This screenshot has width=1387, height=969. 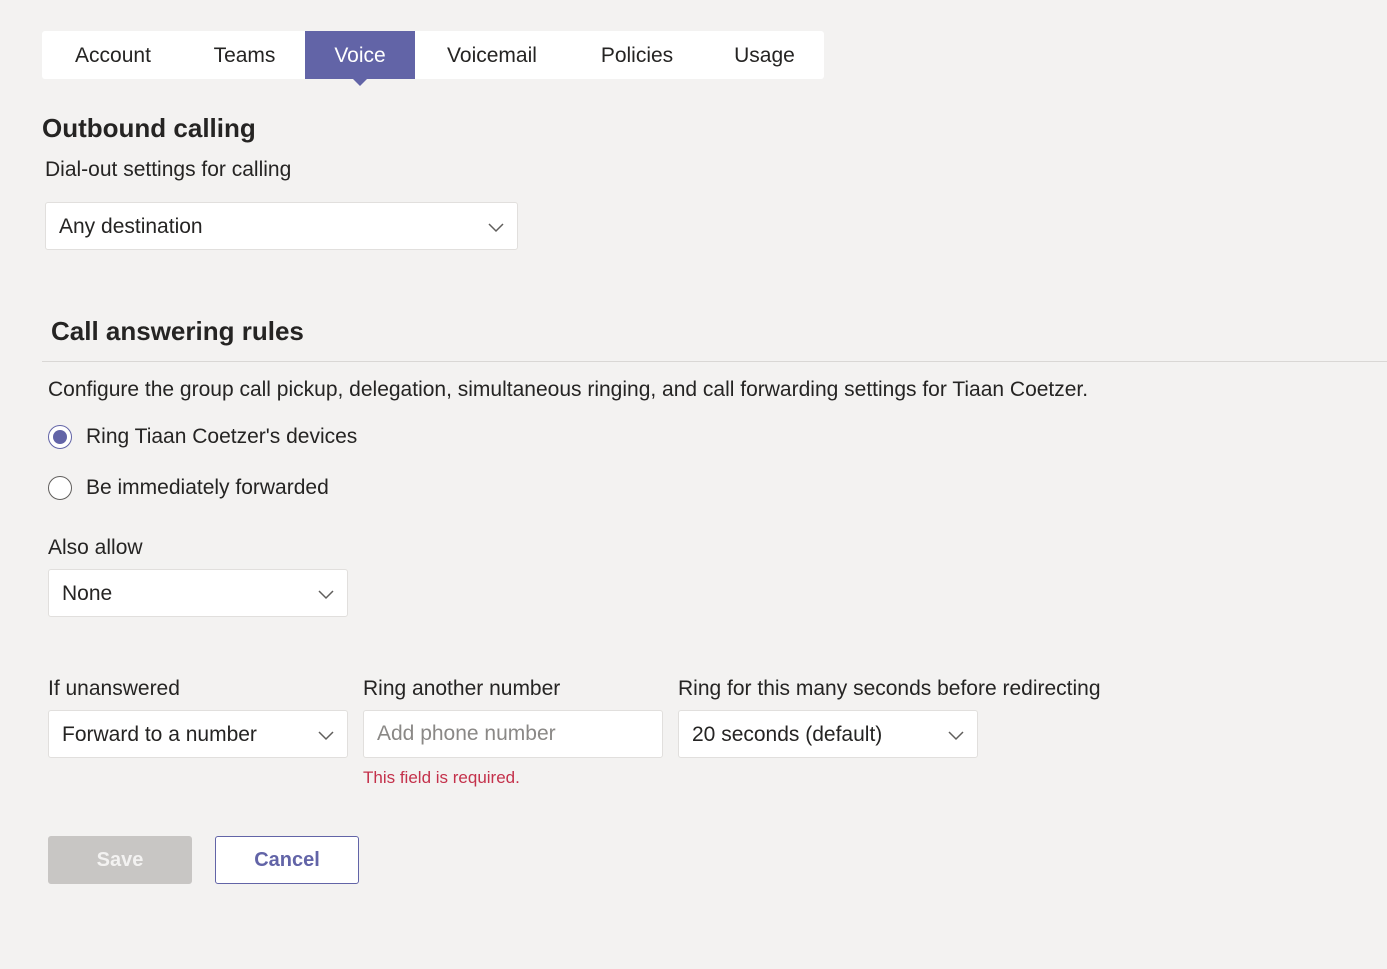 I want to click on tab-account: Account, so click(x=113, y=55).